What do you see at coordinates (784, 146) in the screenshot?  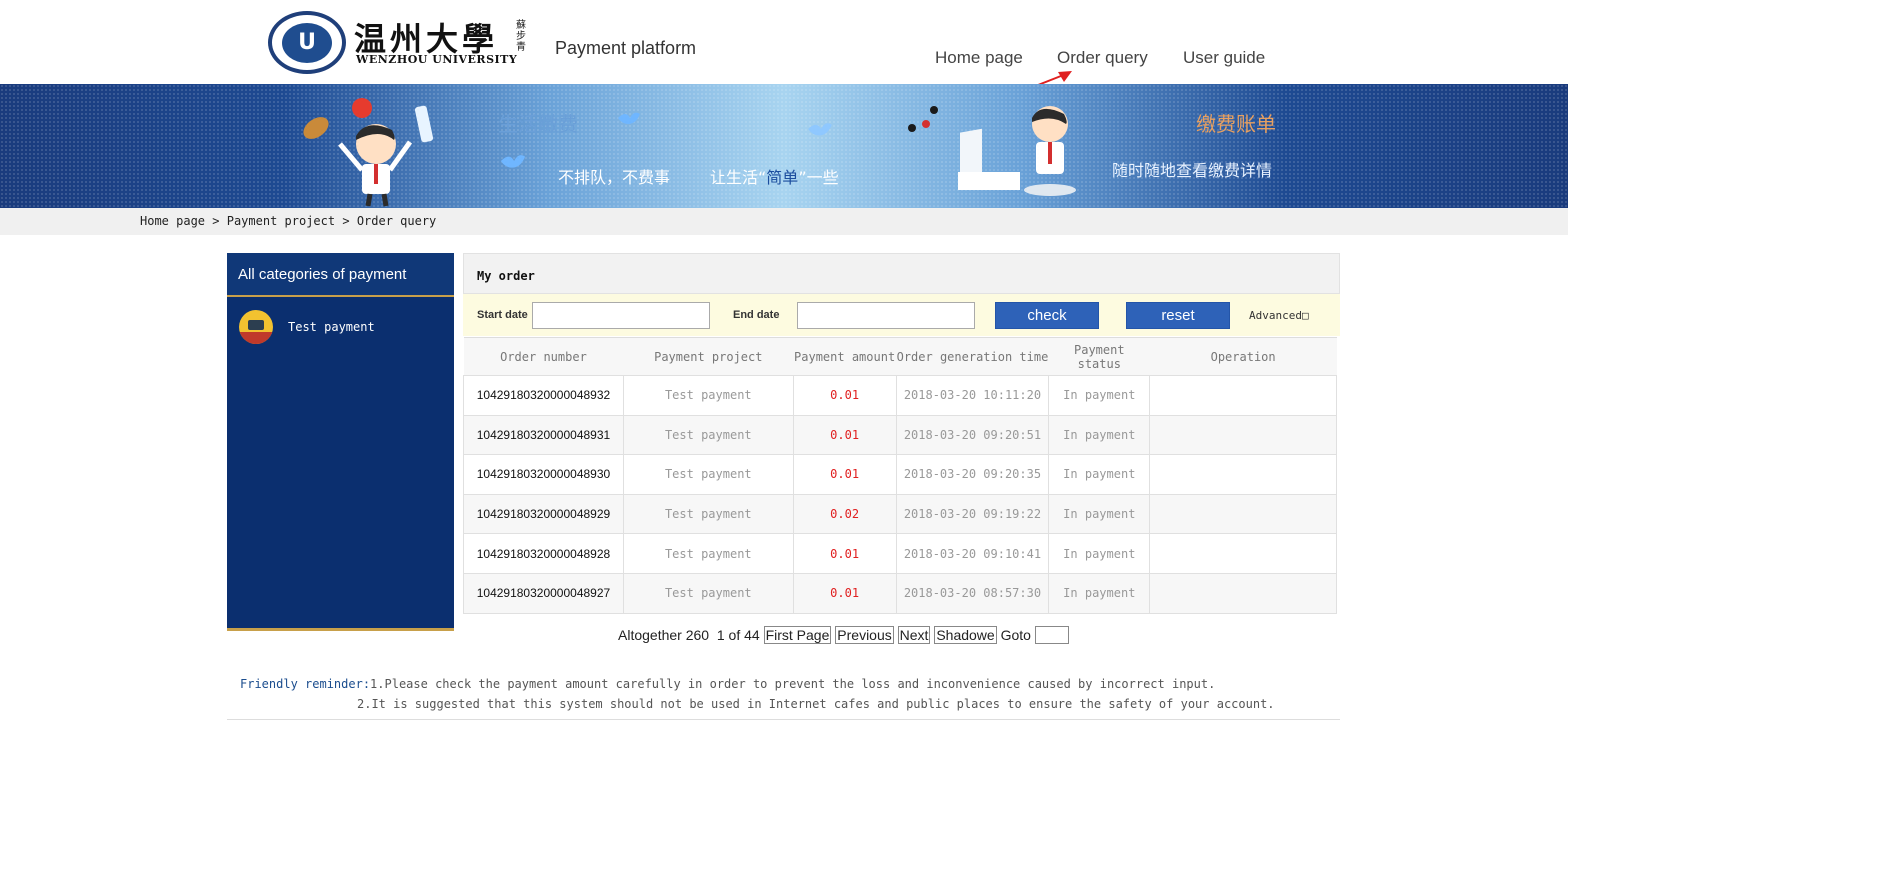 I see `hero-banner: 生活缴费 不排队，不费事 让生活“简单”一些 缴费账单 随时随地查看缴费详情` at bounding box center [784, 146].